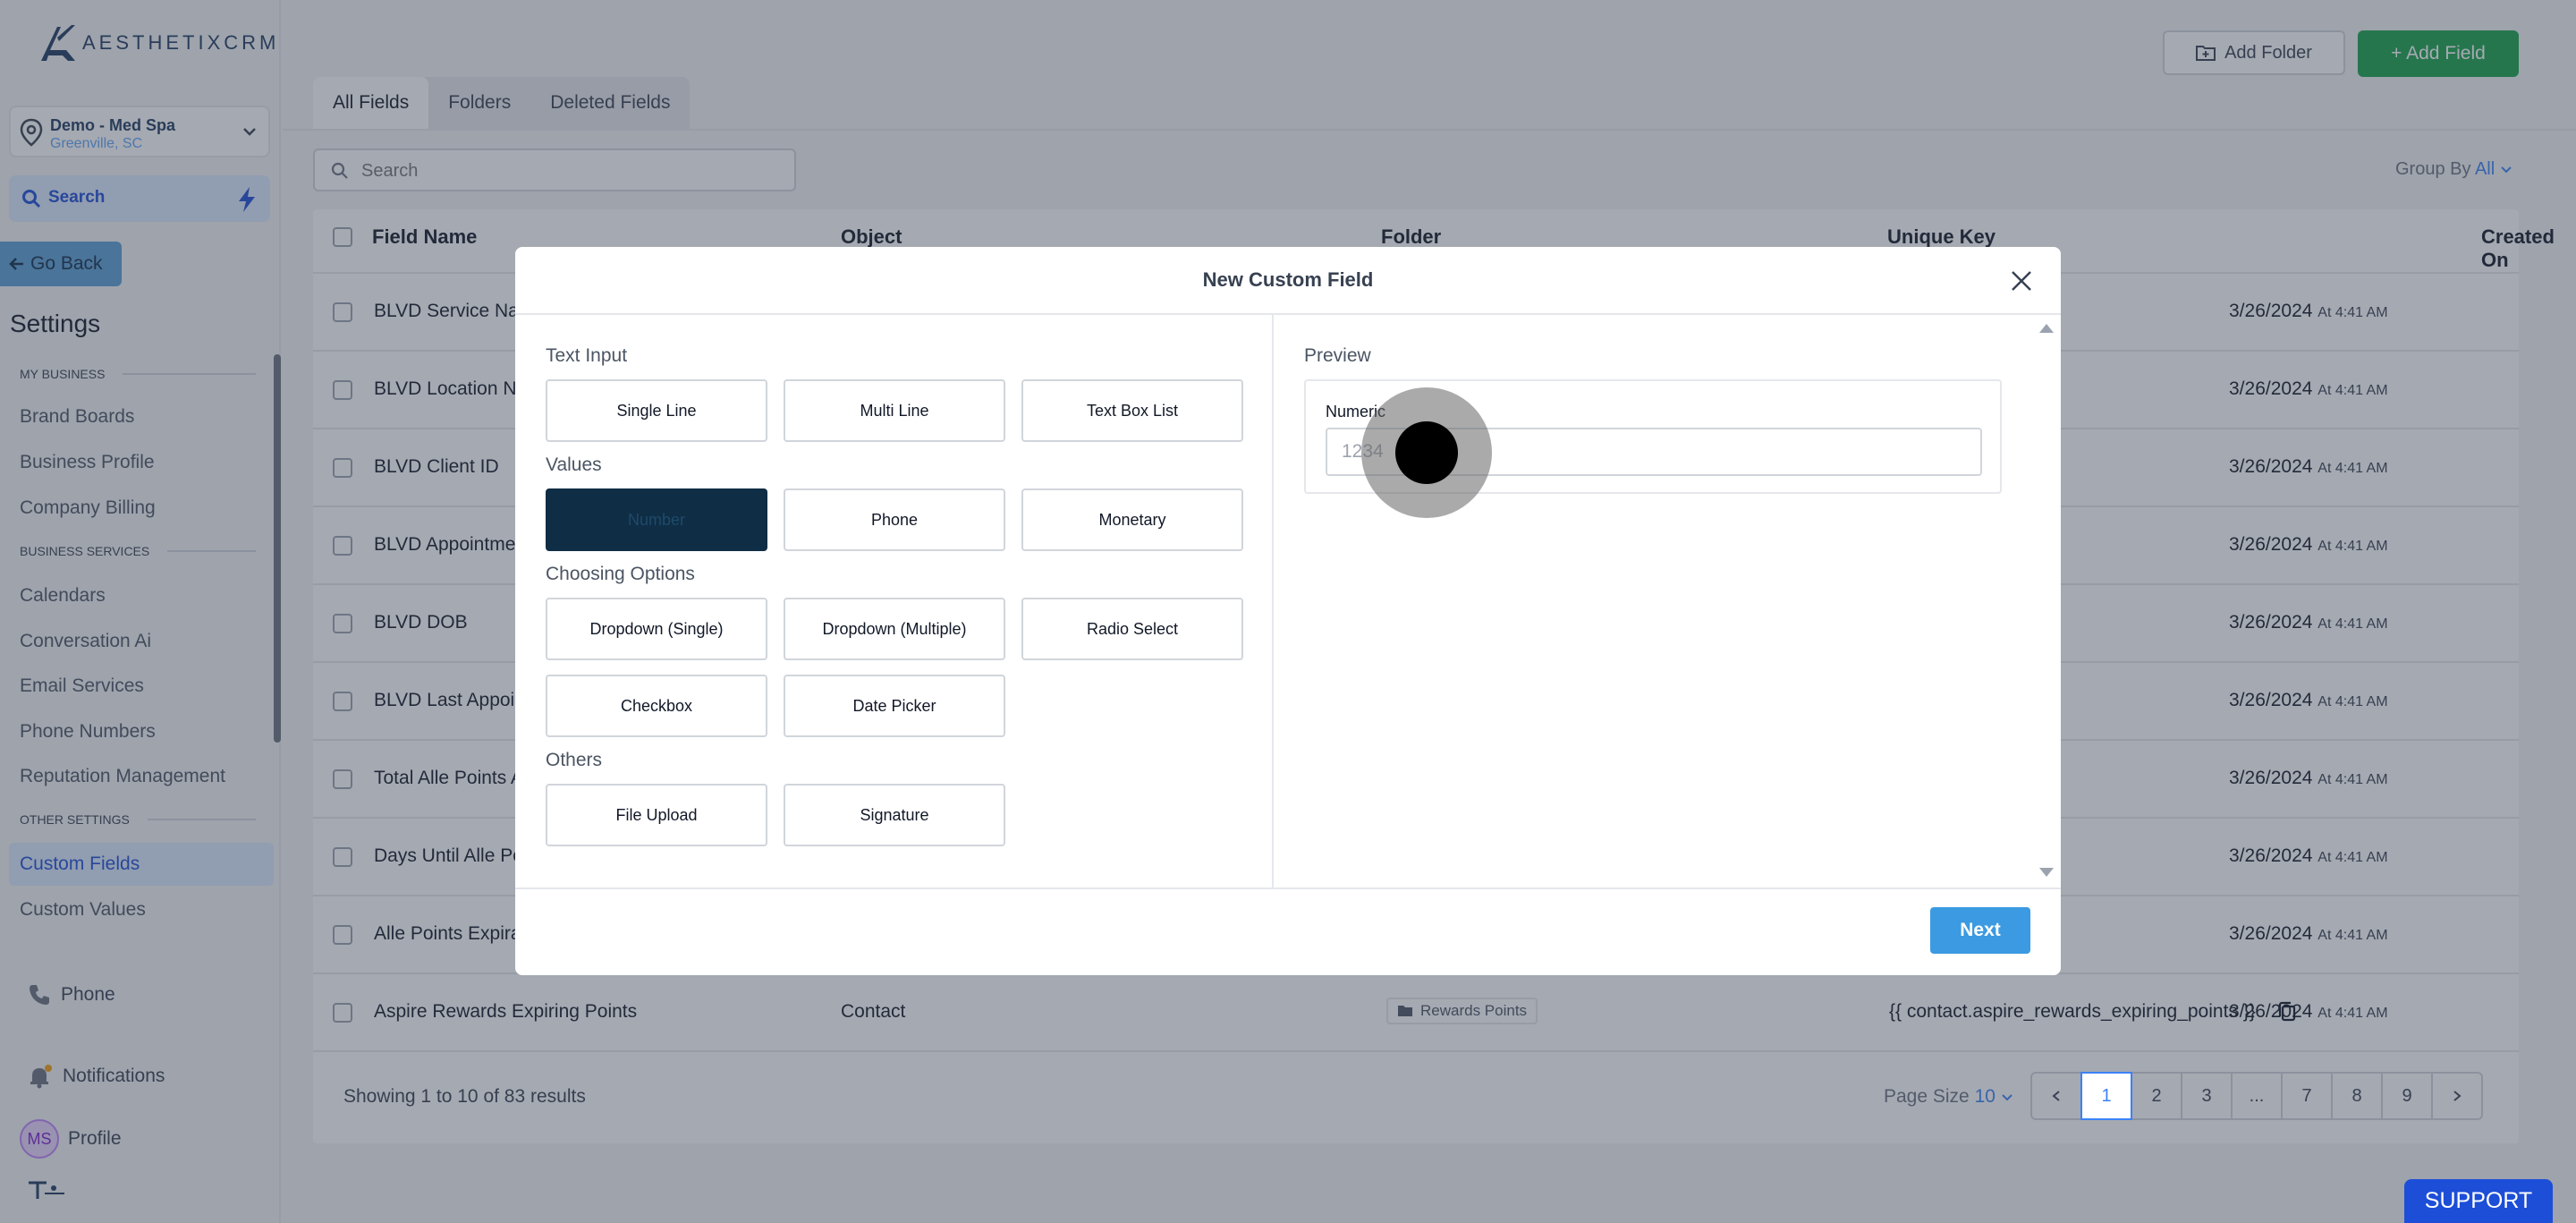  I want to click on type-text-box-list-button: Text Box List, so click(1132, 410).